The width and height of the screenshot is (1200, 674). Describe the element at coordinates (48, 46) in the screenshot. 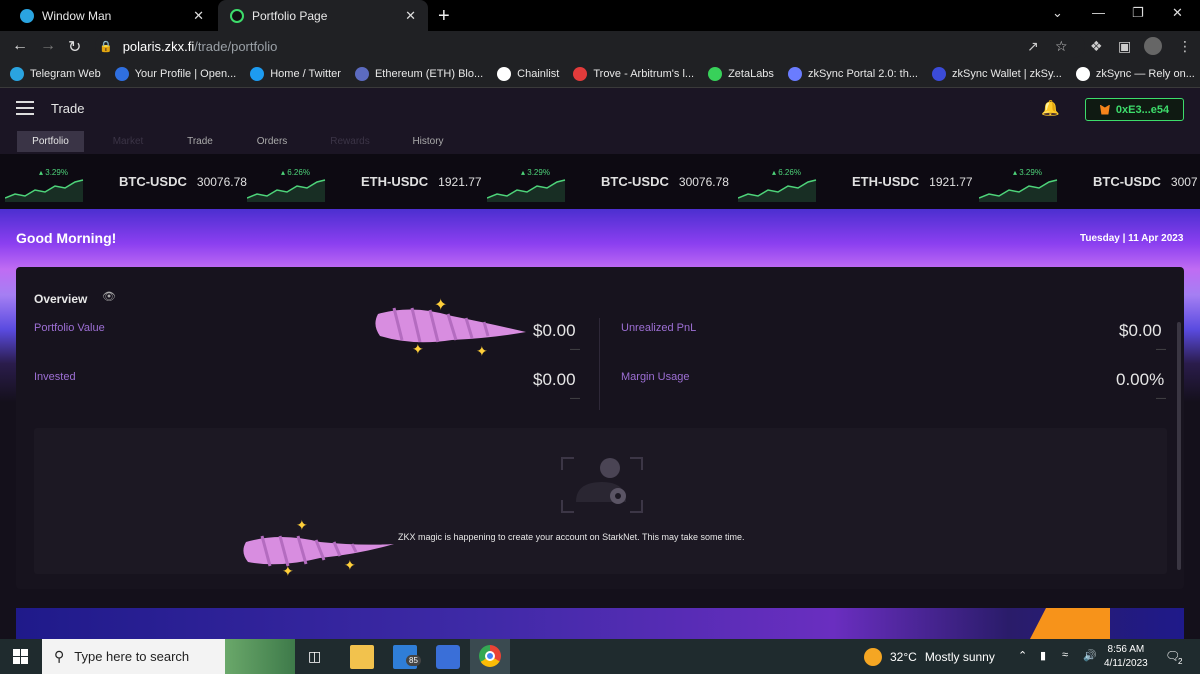

I see `forward-icon: →` at that location.